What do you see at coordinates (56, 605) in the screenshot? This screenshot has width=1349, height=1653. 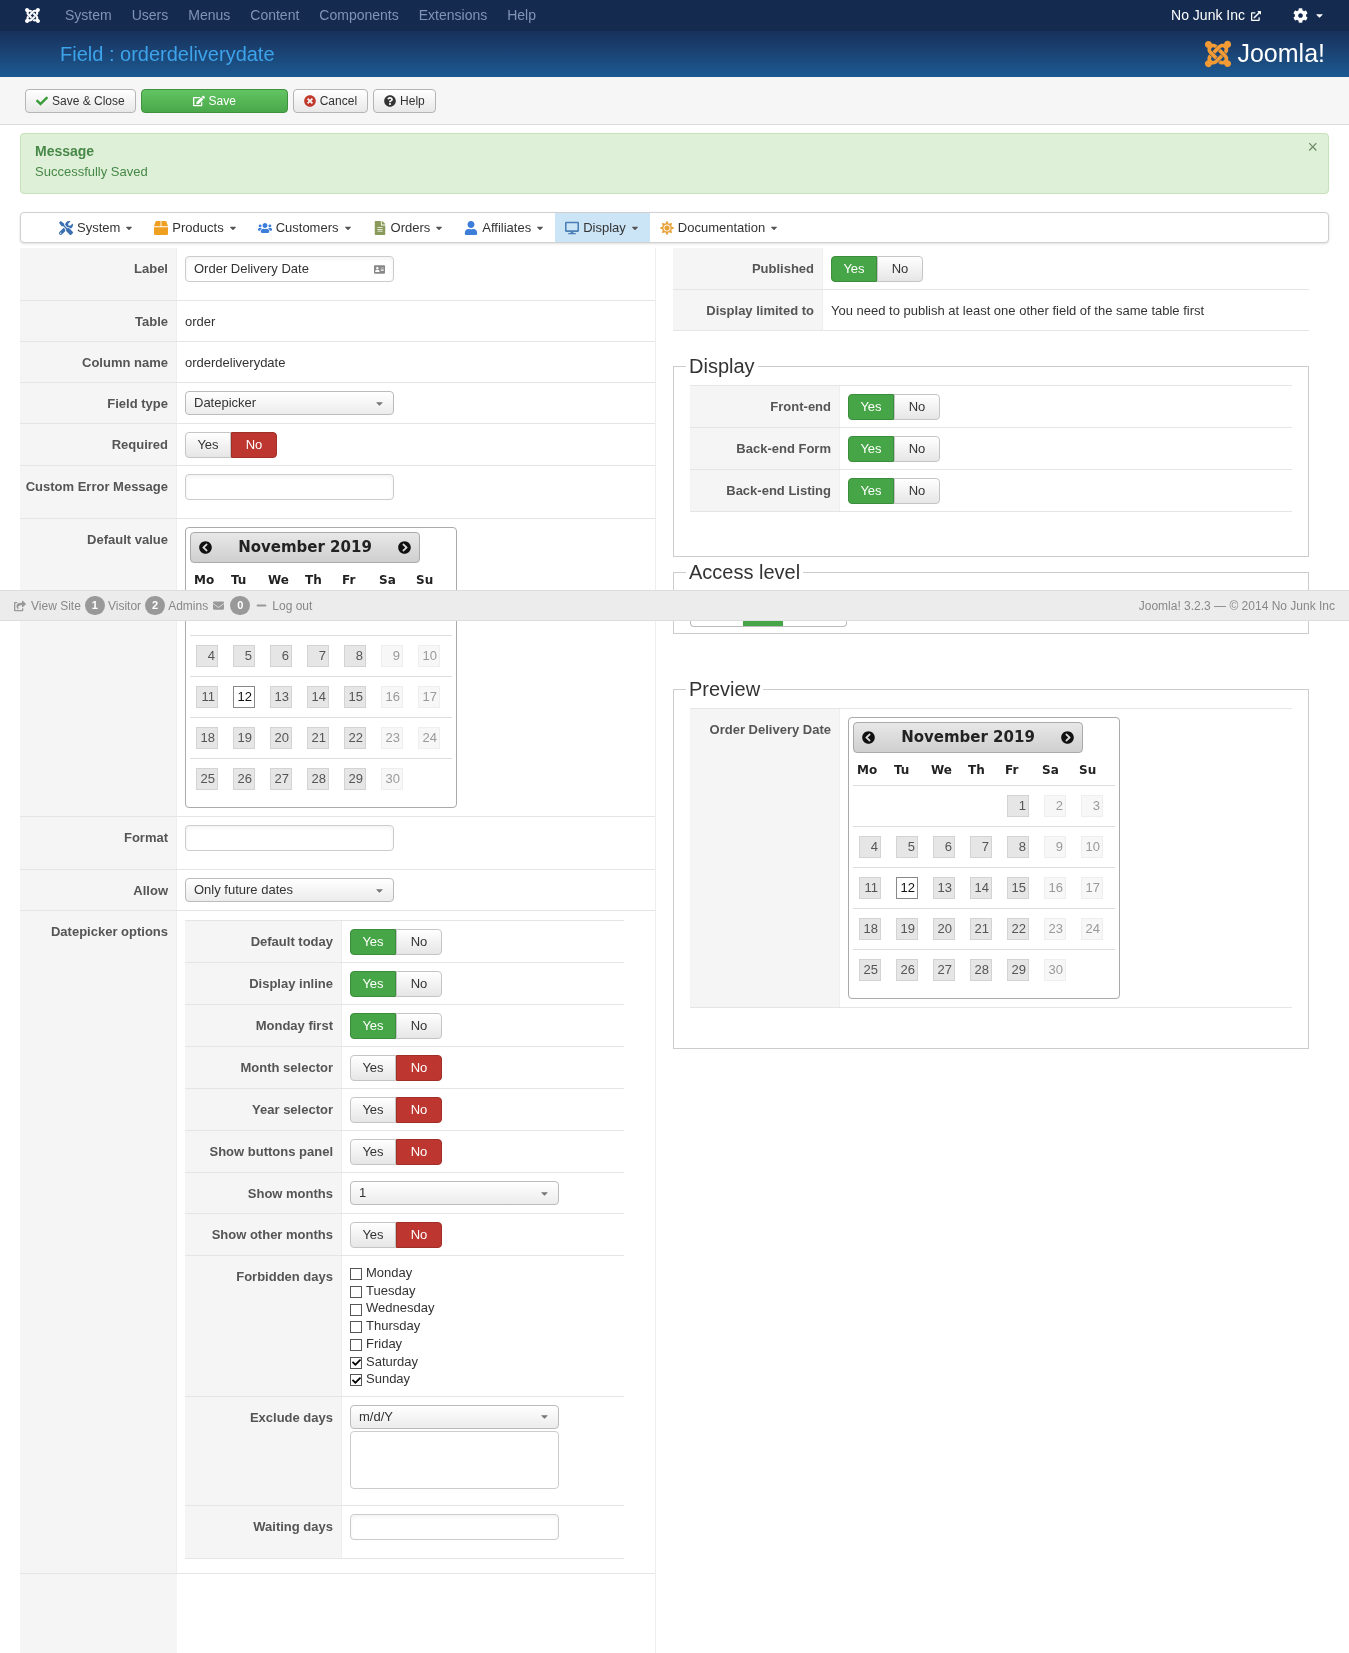 I see `view-site-link: View Site` at bounding box center [56, 605].